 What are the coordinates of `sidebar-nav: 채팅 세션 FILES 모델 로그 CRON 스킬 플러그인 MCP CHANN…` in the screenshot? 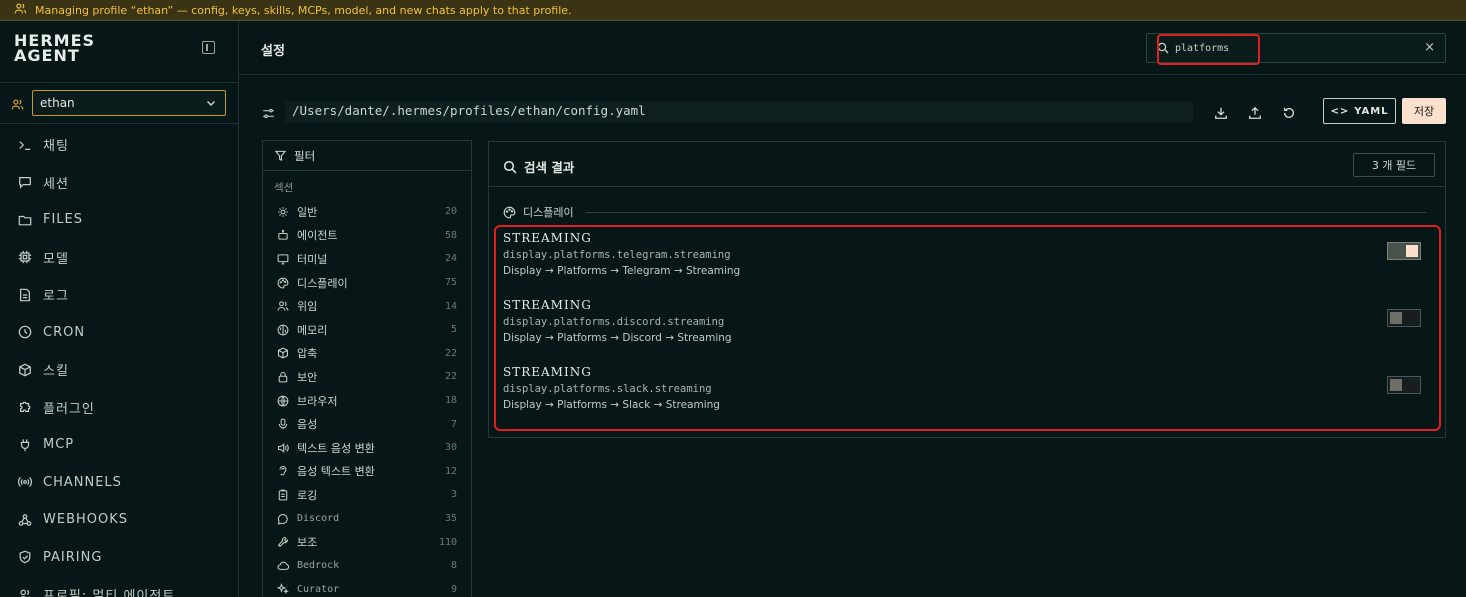 It's located at (119, 361).